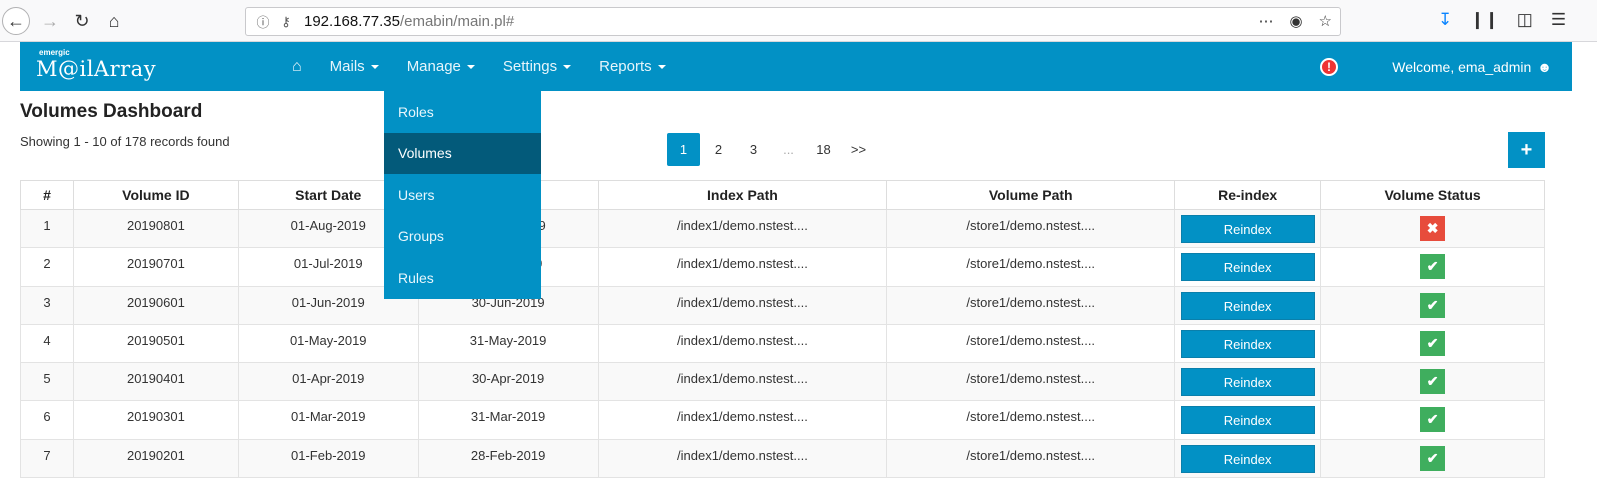  I want to click on page-title: Volumes Dashboard, so click(111, 111).